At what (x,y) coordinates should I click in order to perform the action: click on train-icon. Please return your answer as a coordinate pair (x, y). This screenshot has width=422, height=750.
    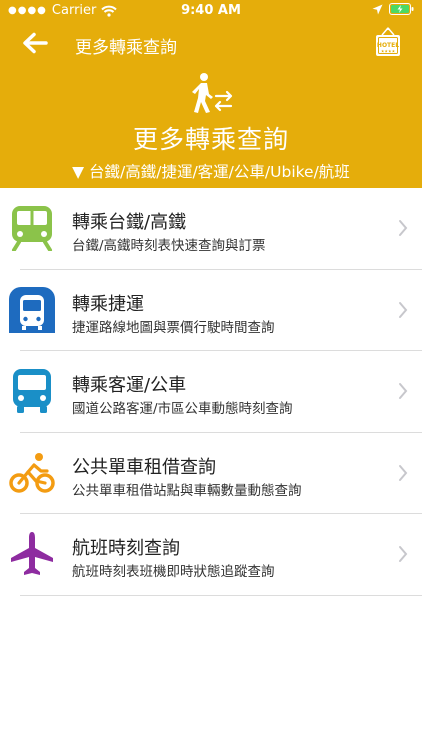
    Looking at the image, I should click on (32, 228).